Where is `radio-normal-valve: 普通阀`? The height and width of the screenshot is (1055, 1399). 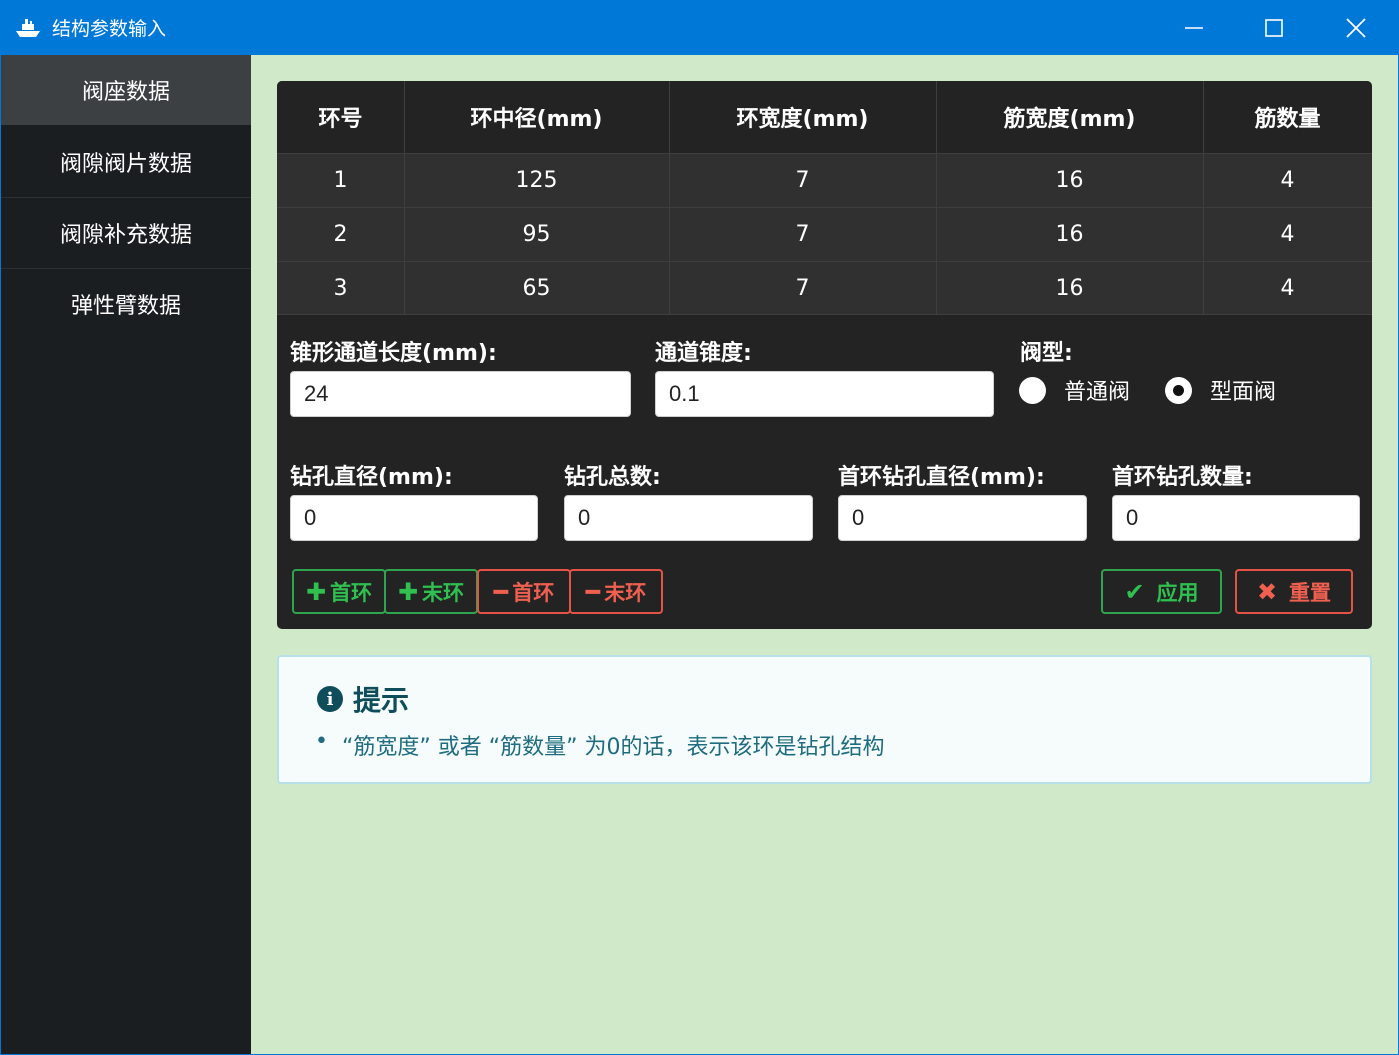
radio-normal-valve: 普通阀 is located at coordinates (1074, 390).